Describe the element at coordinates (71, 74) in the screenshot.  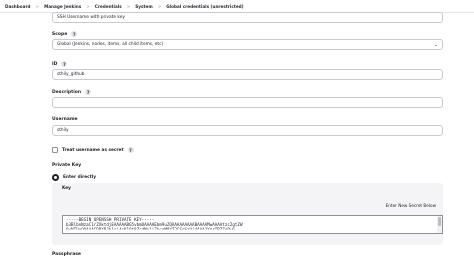
I see `id-input-value: sthily_github` at that location.